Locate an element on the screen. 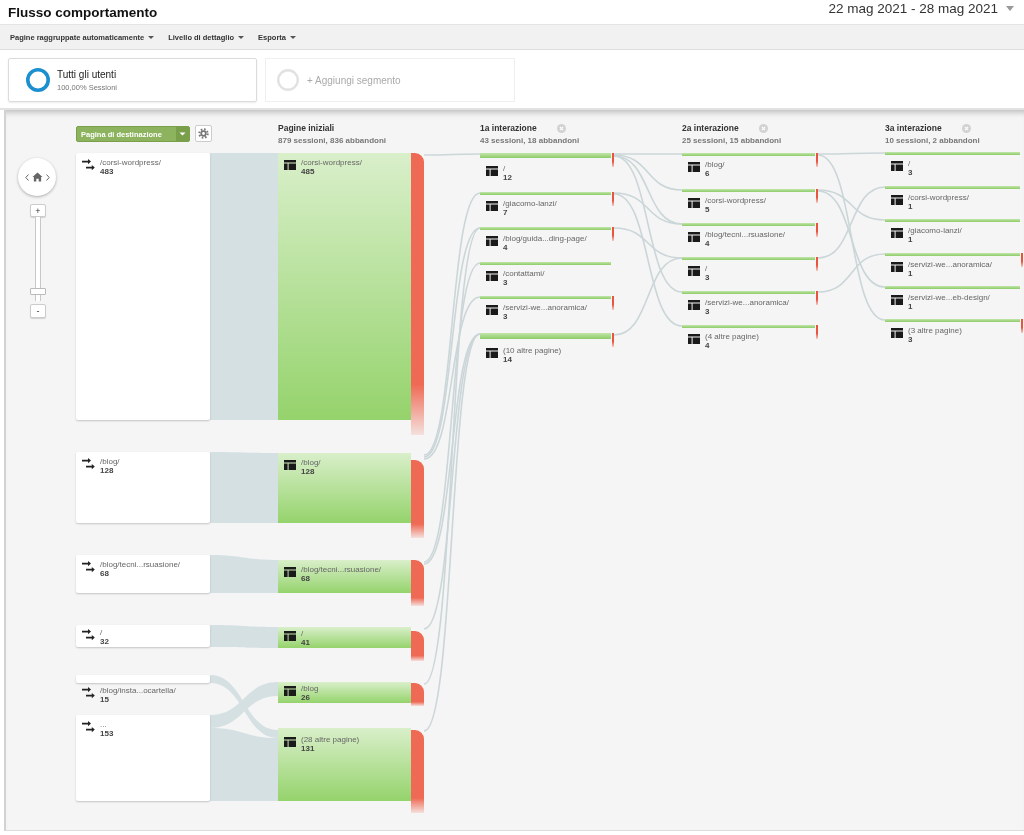 This screenshot has width=1024, height=835. page-path: (3 altre pagine) is located at coordinates (935, 330).